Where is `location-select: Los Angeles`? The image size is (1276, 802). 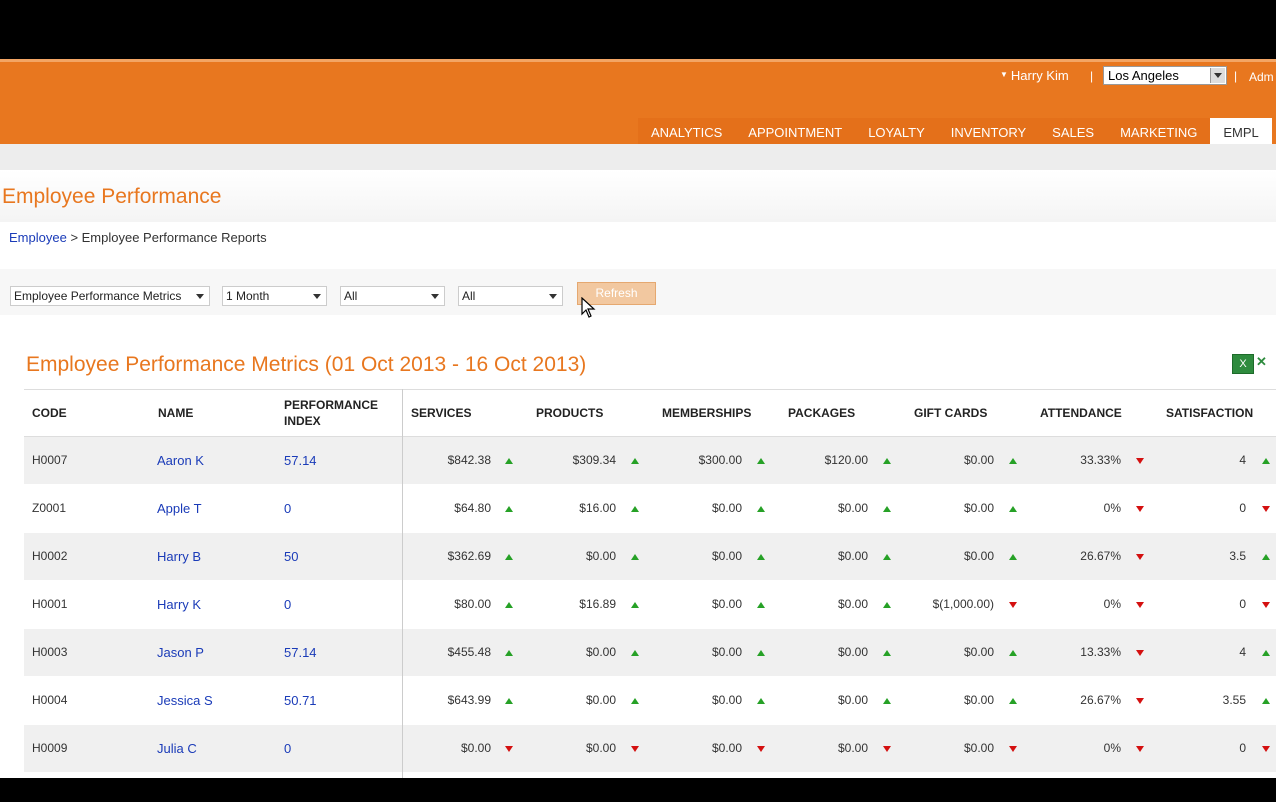 location-select: Los Angeles is located at coordinates (1165, 75).